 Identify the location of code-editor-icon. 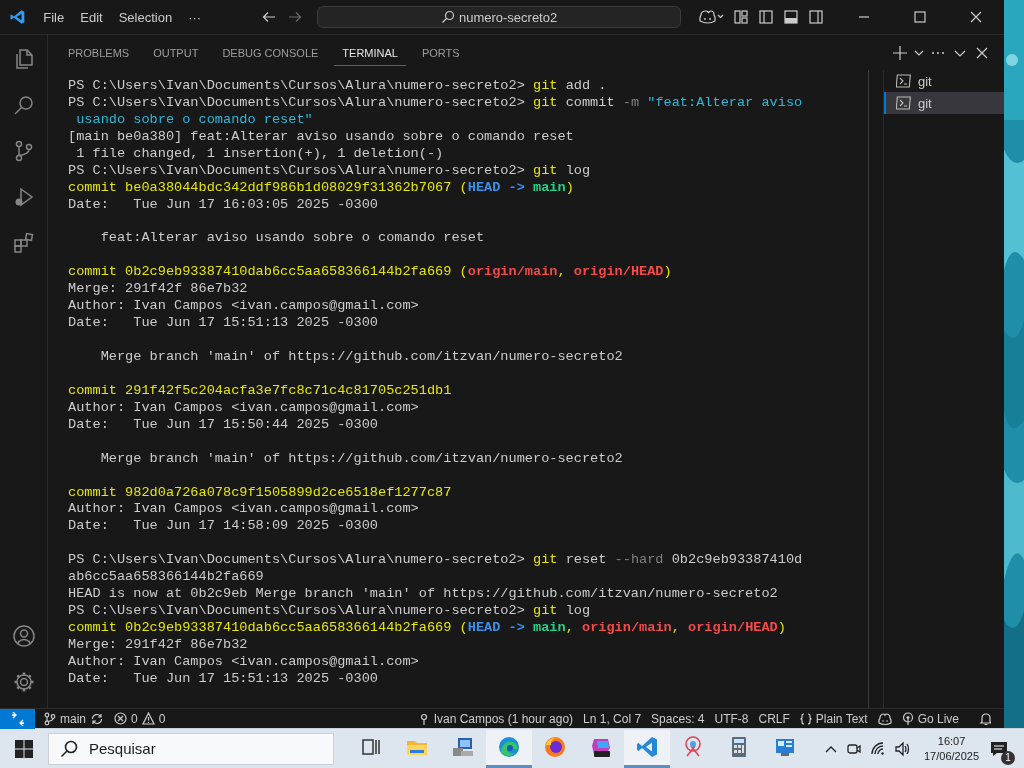
(647, 747).